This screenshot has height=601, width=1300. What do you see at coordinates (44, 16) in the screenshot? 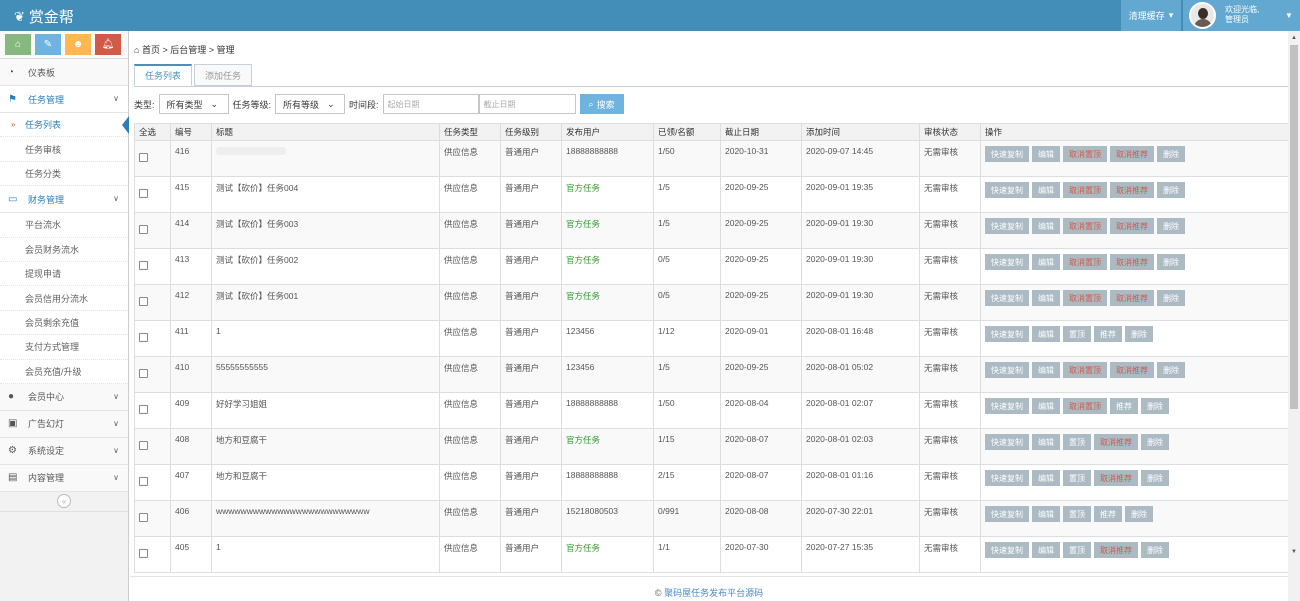
I see `brand-logo: ❦ 赏金帮` at bounding box center [44, 16].